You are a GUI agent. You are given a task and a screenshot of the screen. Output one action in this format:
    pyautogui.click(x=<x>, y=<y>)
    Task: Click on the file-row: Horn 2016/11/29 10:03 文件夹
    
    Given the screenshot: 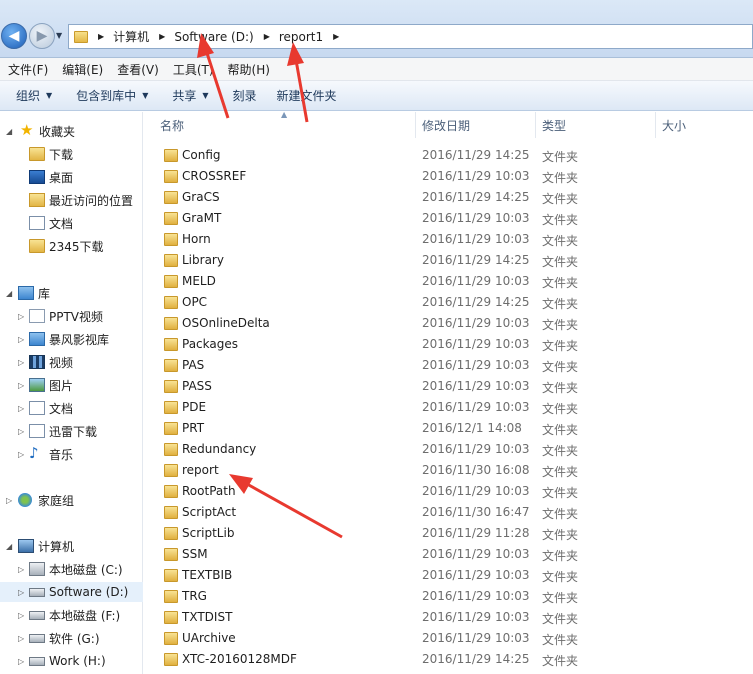 What is the action you would take?
    pyautogui.click(x=449, y=239)
    